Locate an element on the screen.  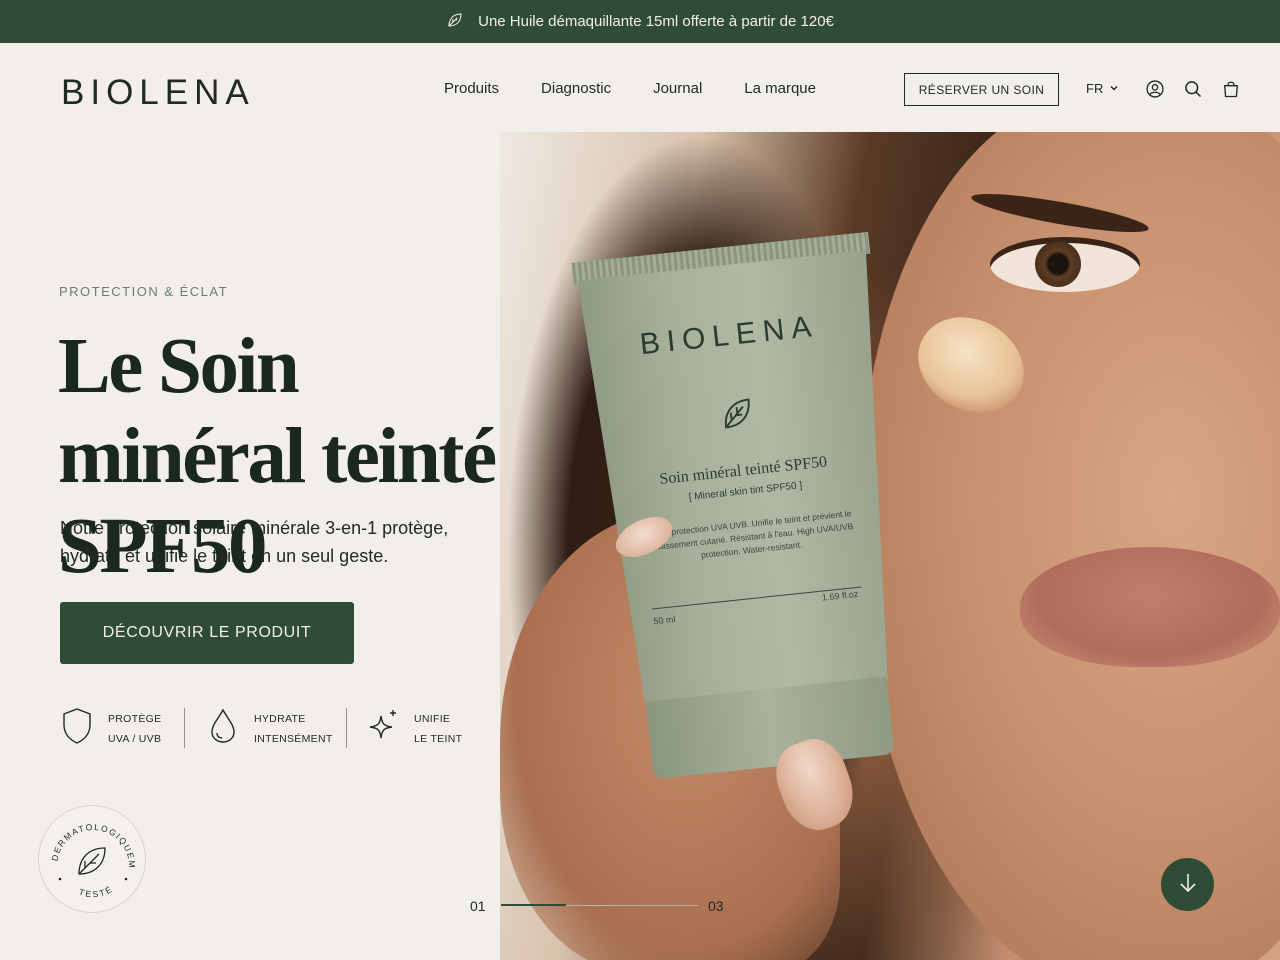
slider-current: 01 is located at coordinates (478, 906).